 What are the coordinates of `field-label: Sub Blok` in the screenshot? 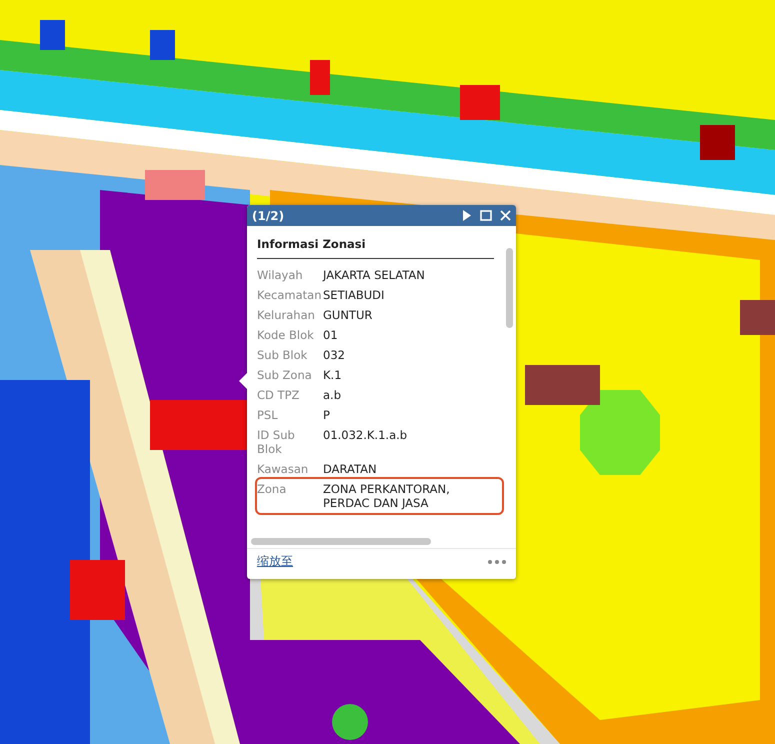 It's located at (282, 355).